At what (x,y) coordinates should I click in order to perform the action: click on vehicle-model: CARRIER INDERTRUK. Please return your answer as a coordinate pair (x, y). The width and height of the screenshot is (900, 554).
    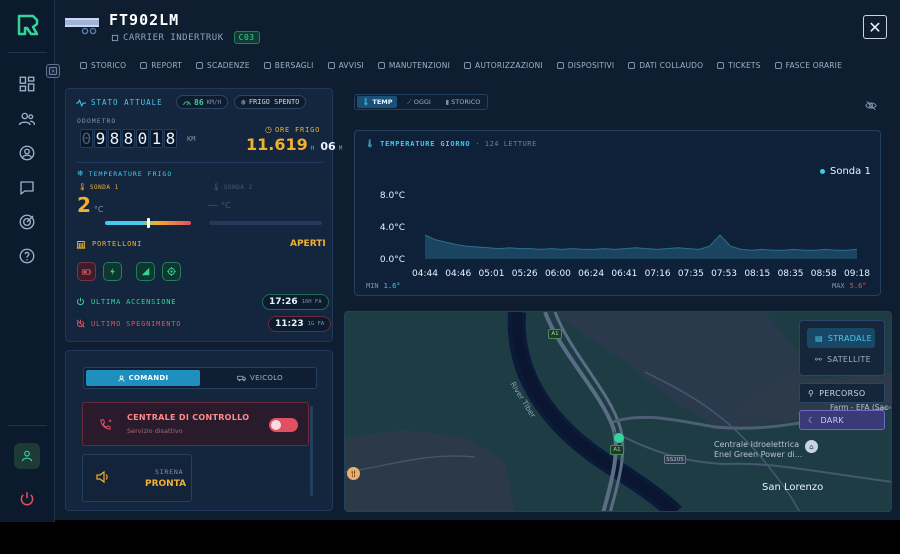
    Looking at the image, I should click on (173, 37).